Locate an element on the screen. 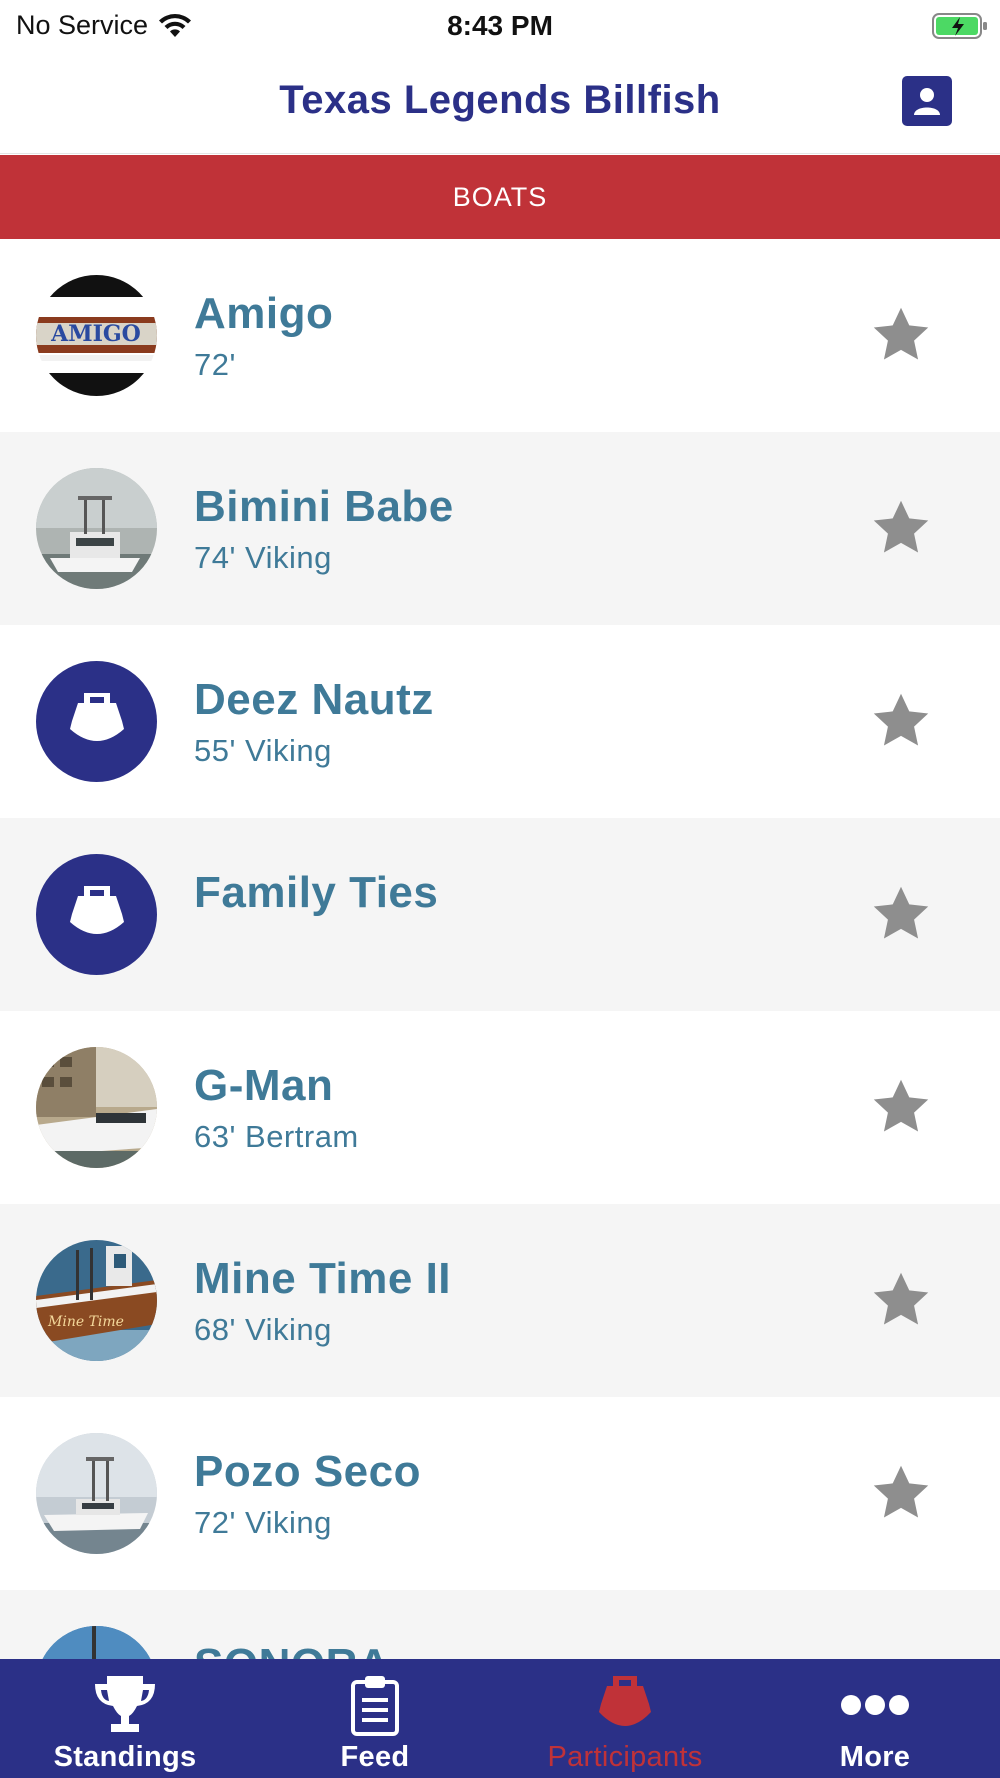 The width and height of the screenshot is (1000, 1778). clipboard-icon is located at coordinates (375, 1706).